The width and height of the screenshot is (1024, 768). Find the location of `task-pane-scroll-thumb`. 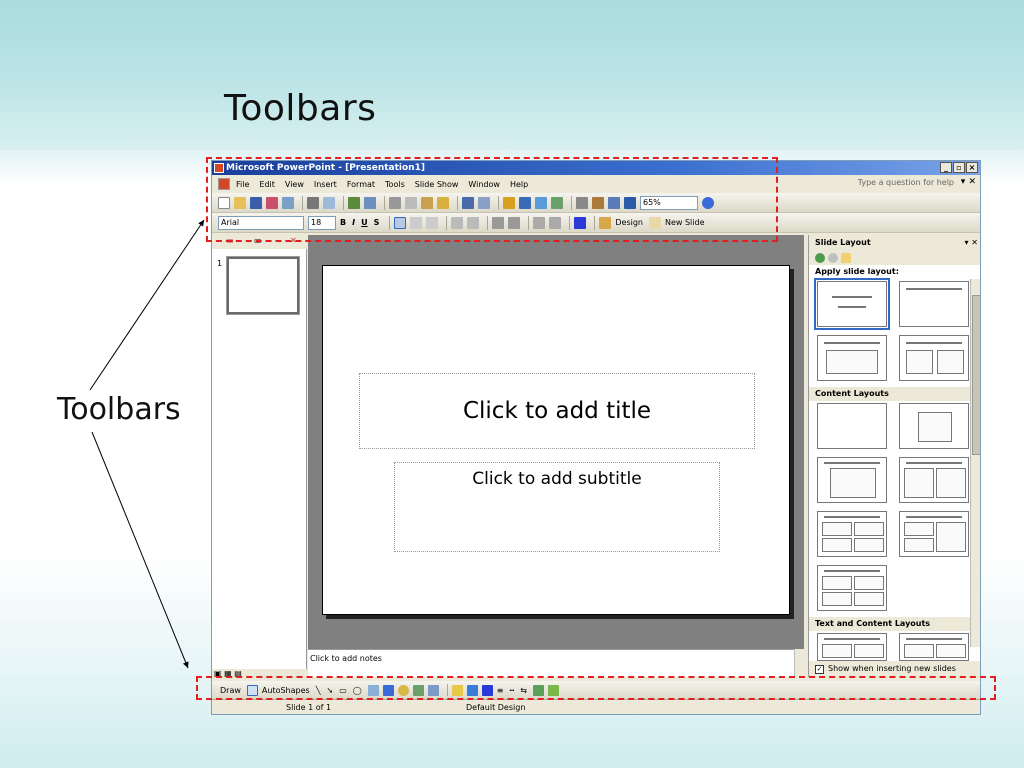

task-pane-scroll-thumb is located at coordinates (976, 375).